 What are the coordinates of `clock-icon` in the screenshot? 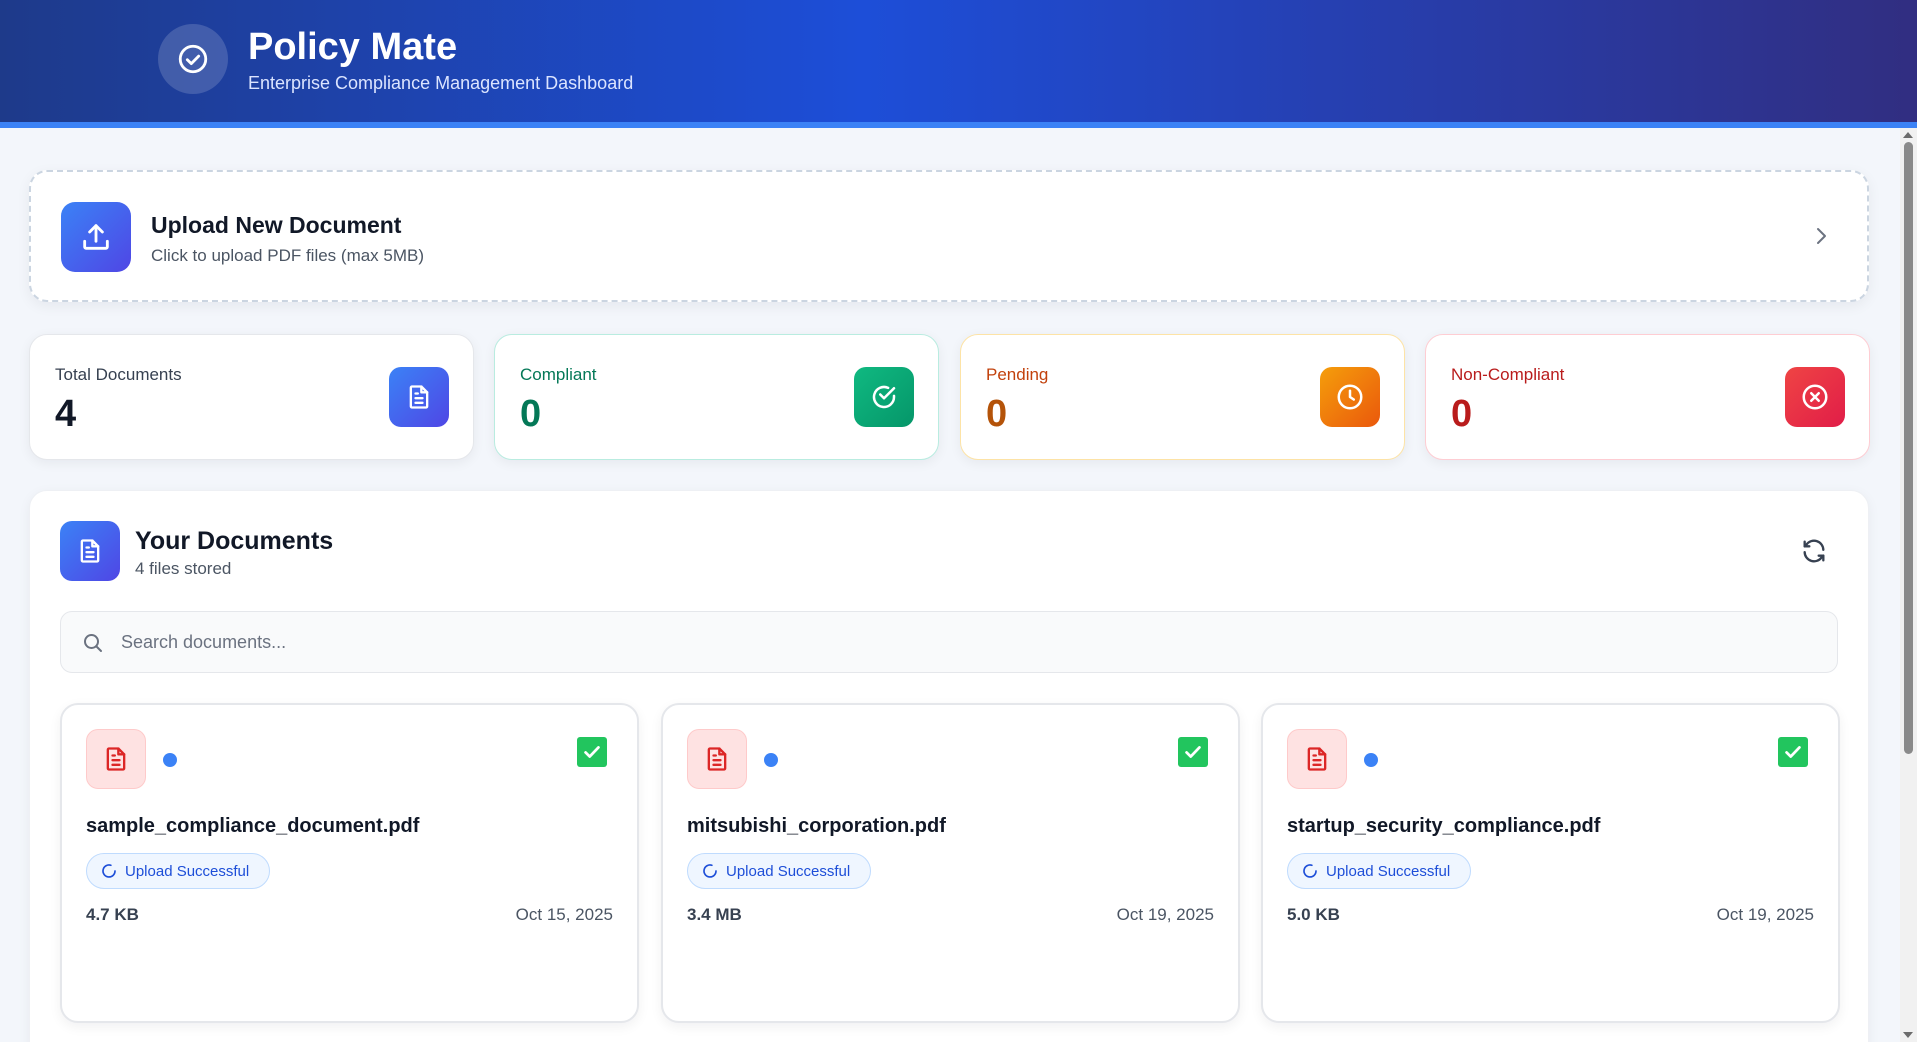 It's located at (1350, 397).